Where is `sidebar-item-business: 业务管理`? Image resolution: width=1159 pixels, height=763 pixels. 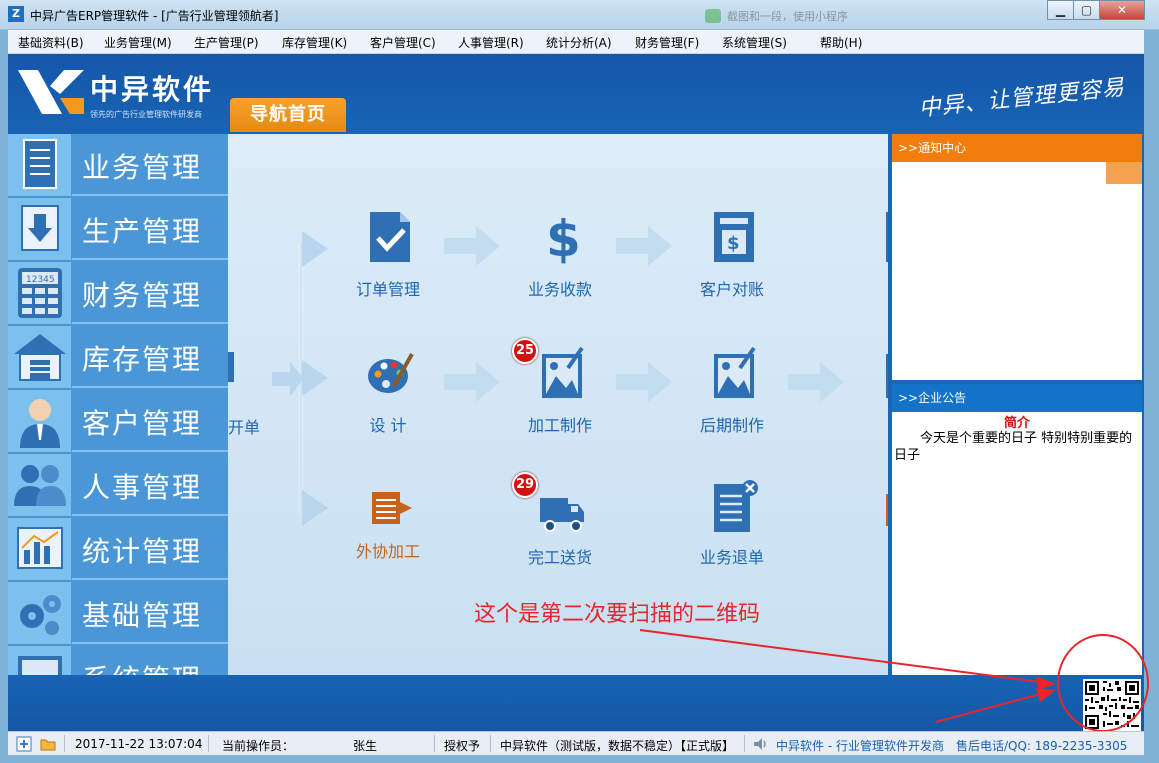 sidebar-item-business: 业务管理 is located at coordinates (118, 165).